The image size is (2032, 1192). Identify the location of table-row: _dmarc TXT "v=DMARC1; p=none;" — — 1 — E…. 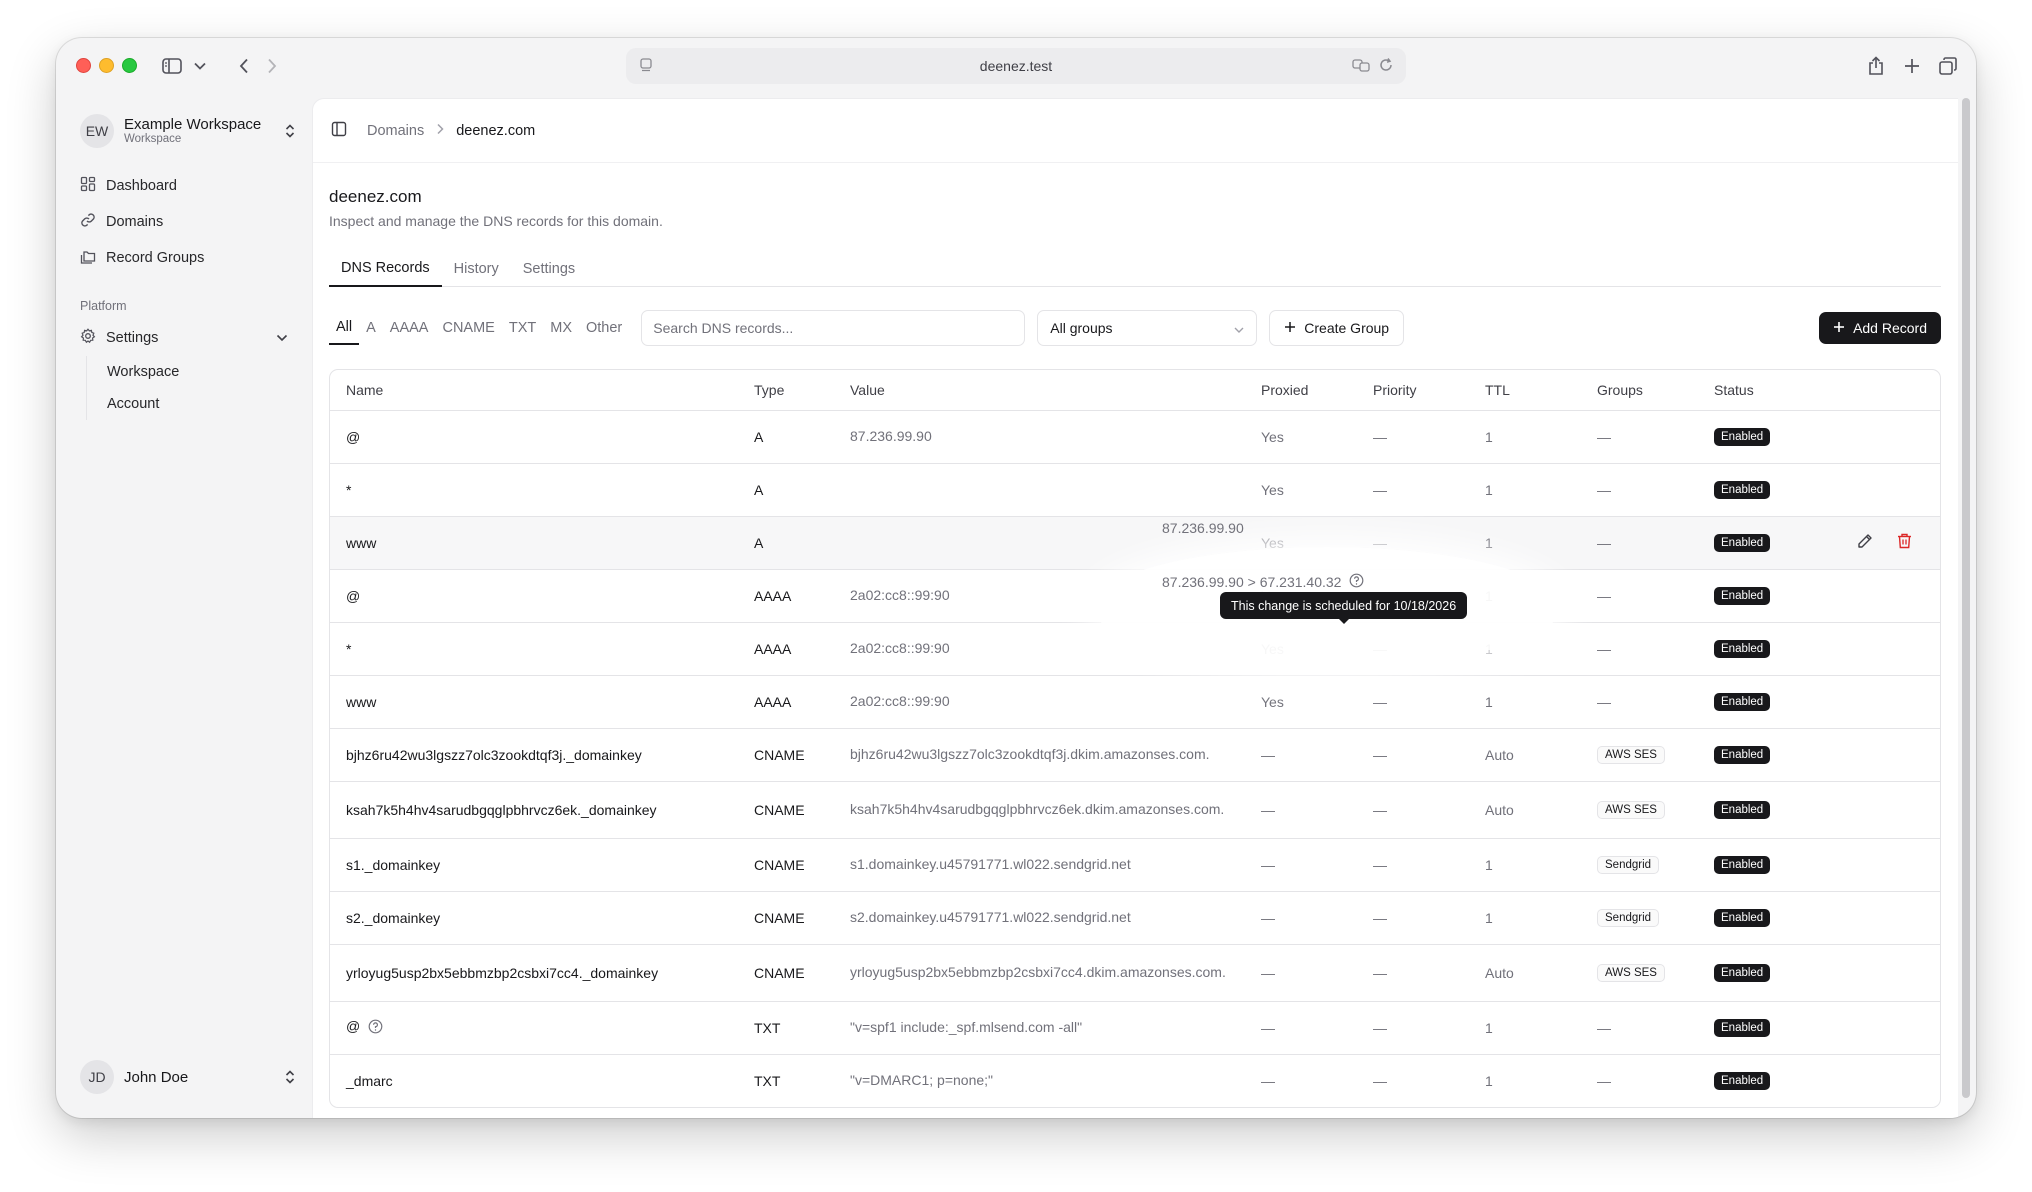
(1135, 1080).